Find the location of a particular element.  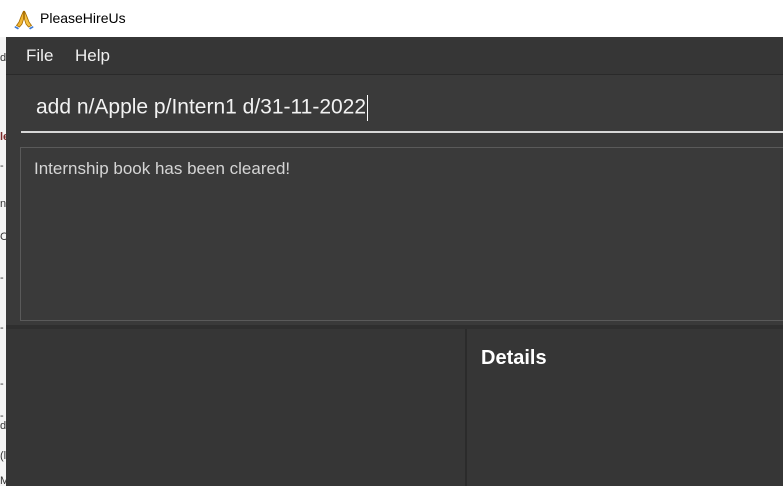

details-panel: Details is located at coordinates (625, 407).